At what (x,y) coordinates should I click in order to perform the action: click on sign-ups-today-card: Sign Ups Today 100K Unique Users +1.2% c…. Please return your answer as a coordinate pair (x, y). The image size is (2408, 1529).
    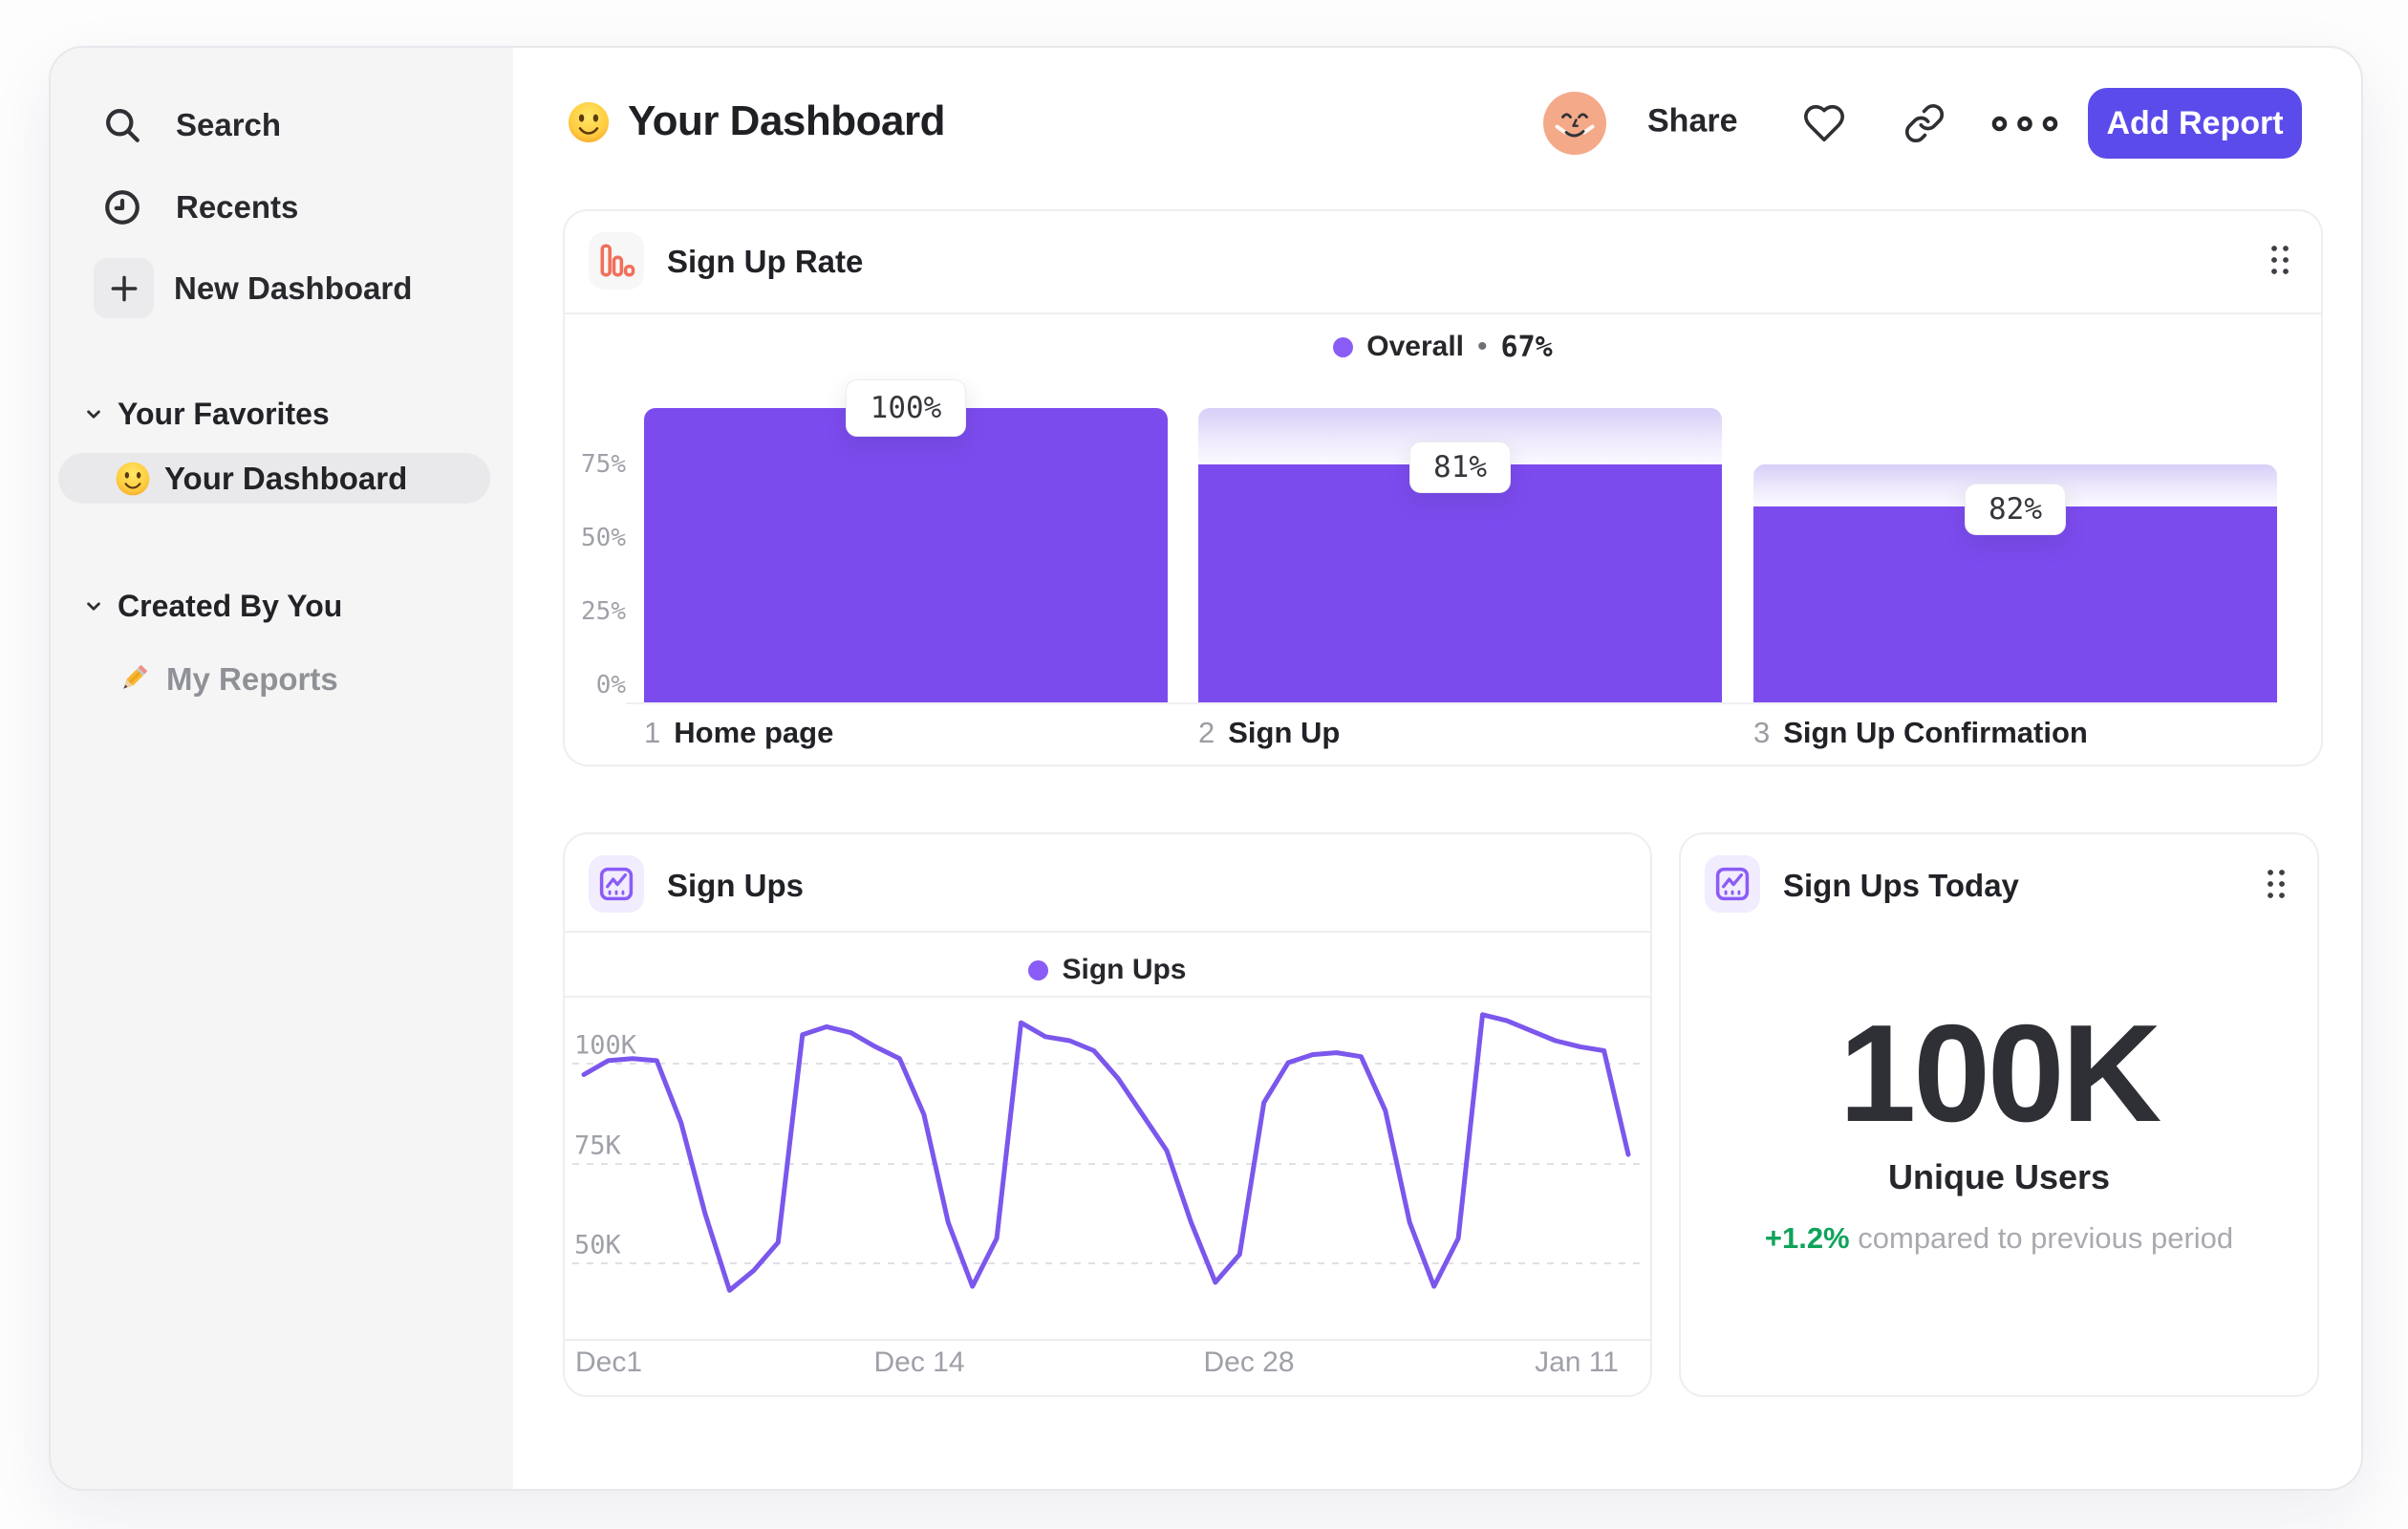
    Looking at the image, I should click on (1999, 1114).